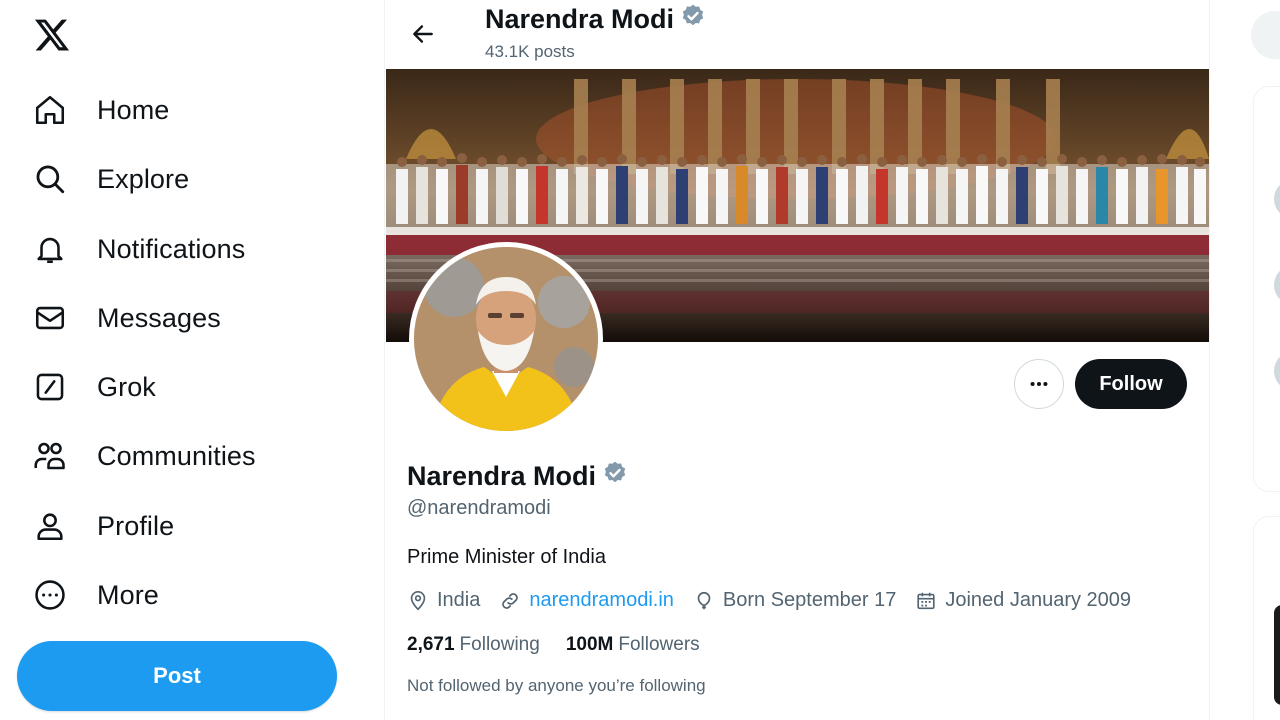 This screenshot has height=720, width=1280. I want to click on sidebar-item-messages: Messages, so click(122, 318).